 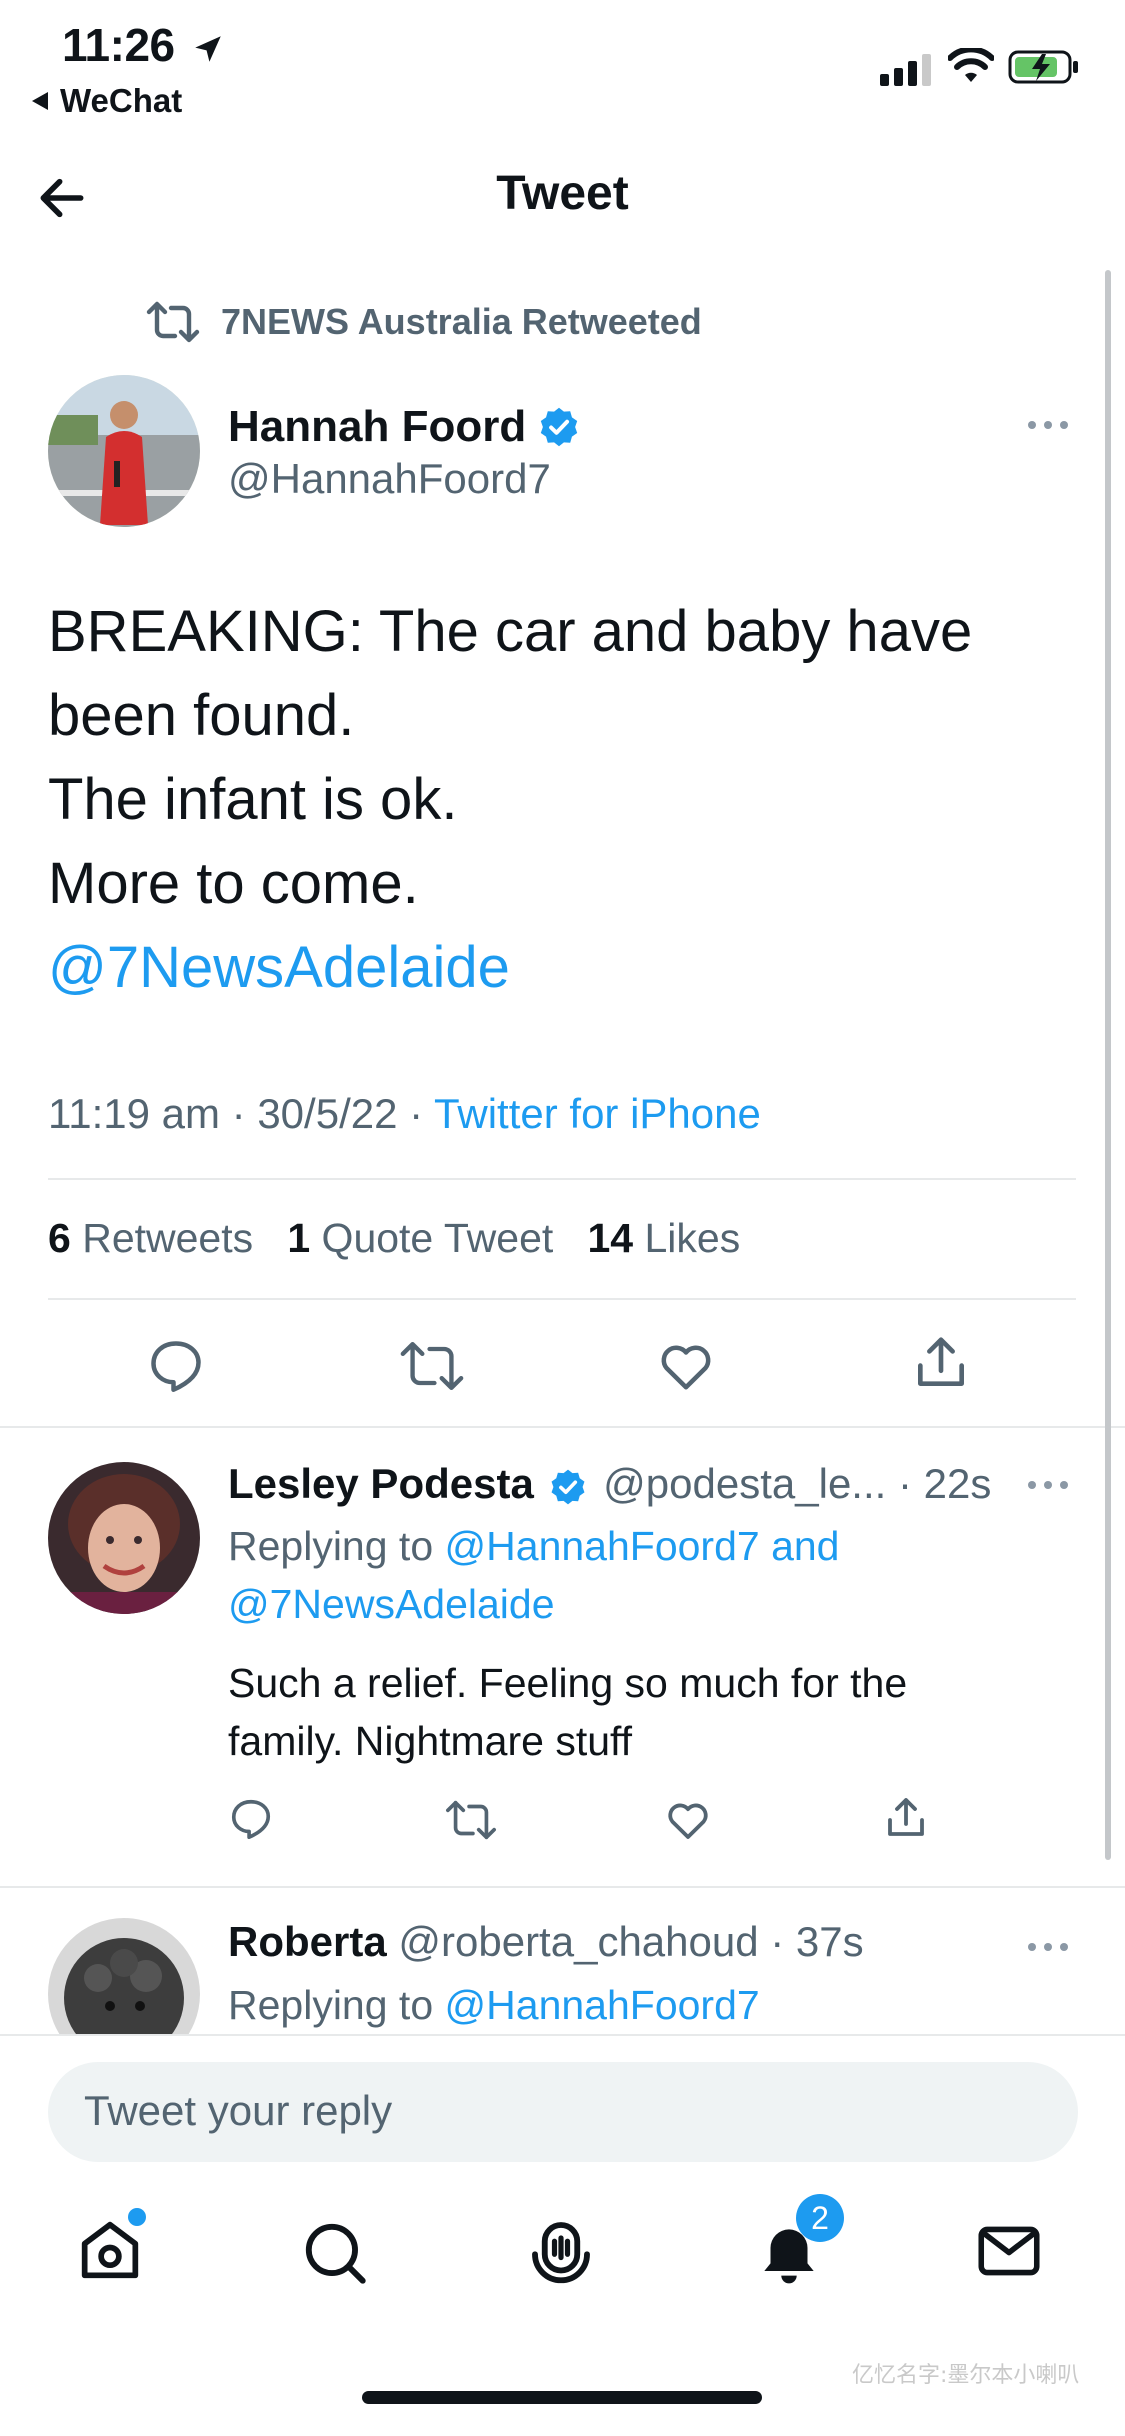 I want to click on replying-to: Replying to @HannahFoord7, so click(x=494, y=2005).